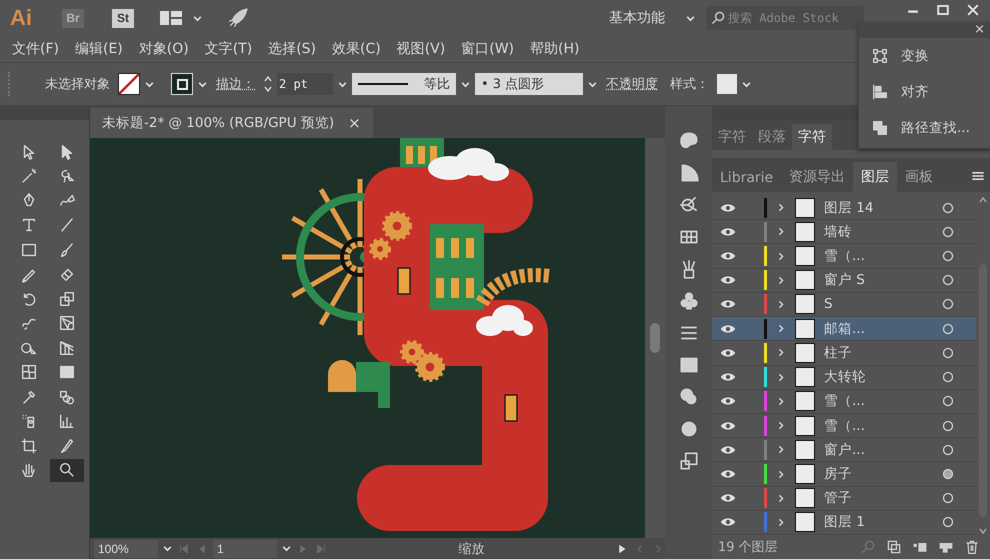  Describe the element at coordinates (163, 49) in the screenshot. I see `menu-item: 对象(O)` at that location.